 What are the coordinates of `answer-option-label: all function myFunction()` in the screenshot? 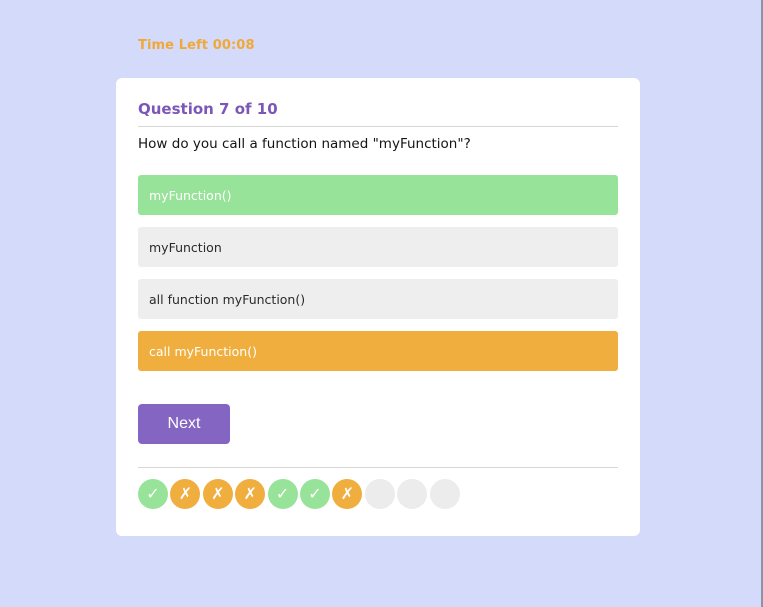 It's located at (227, 299).